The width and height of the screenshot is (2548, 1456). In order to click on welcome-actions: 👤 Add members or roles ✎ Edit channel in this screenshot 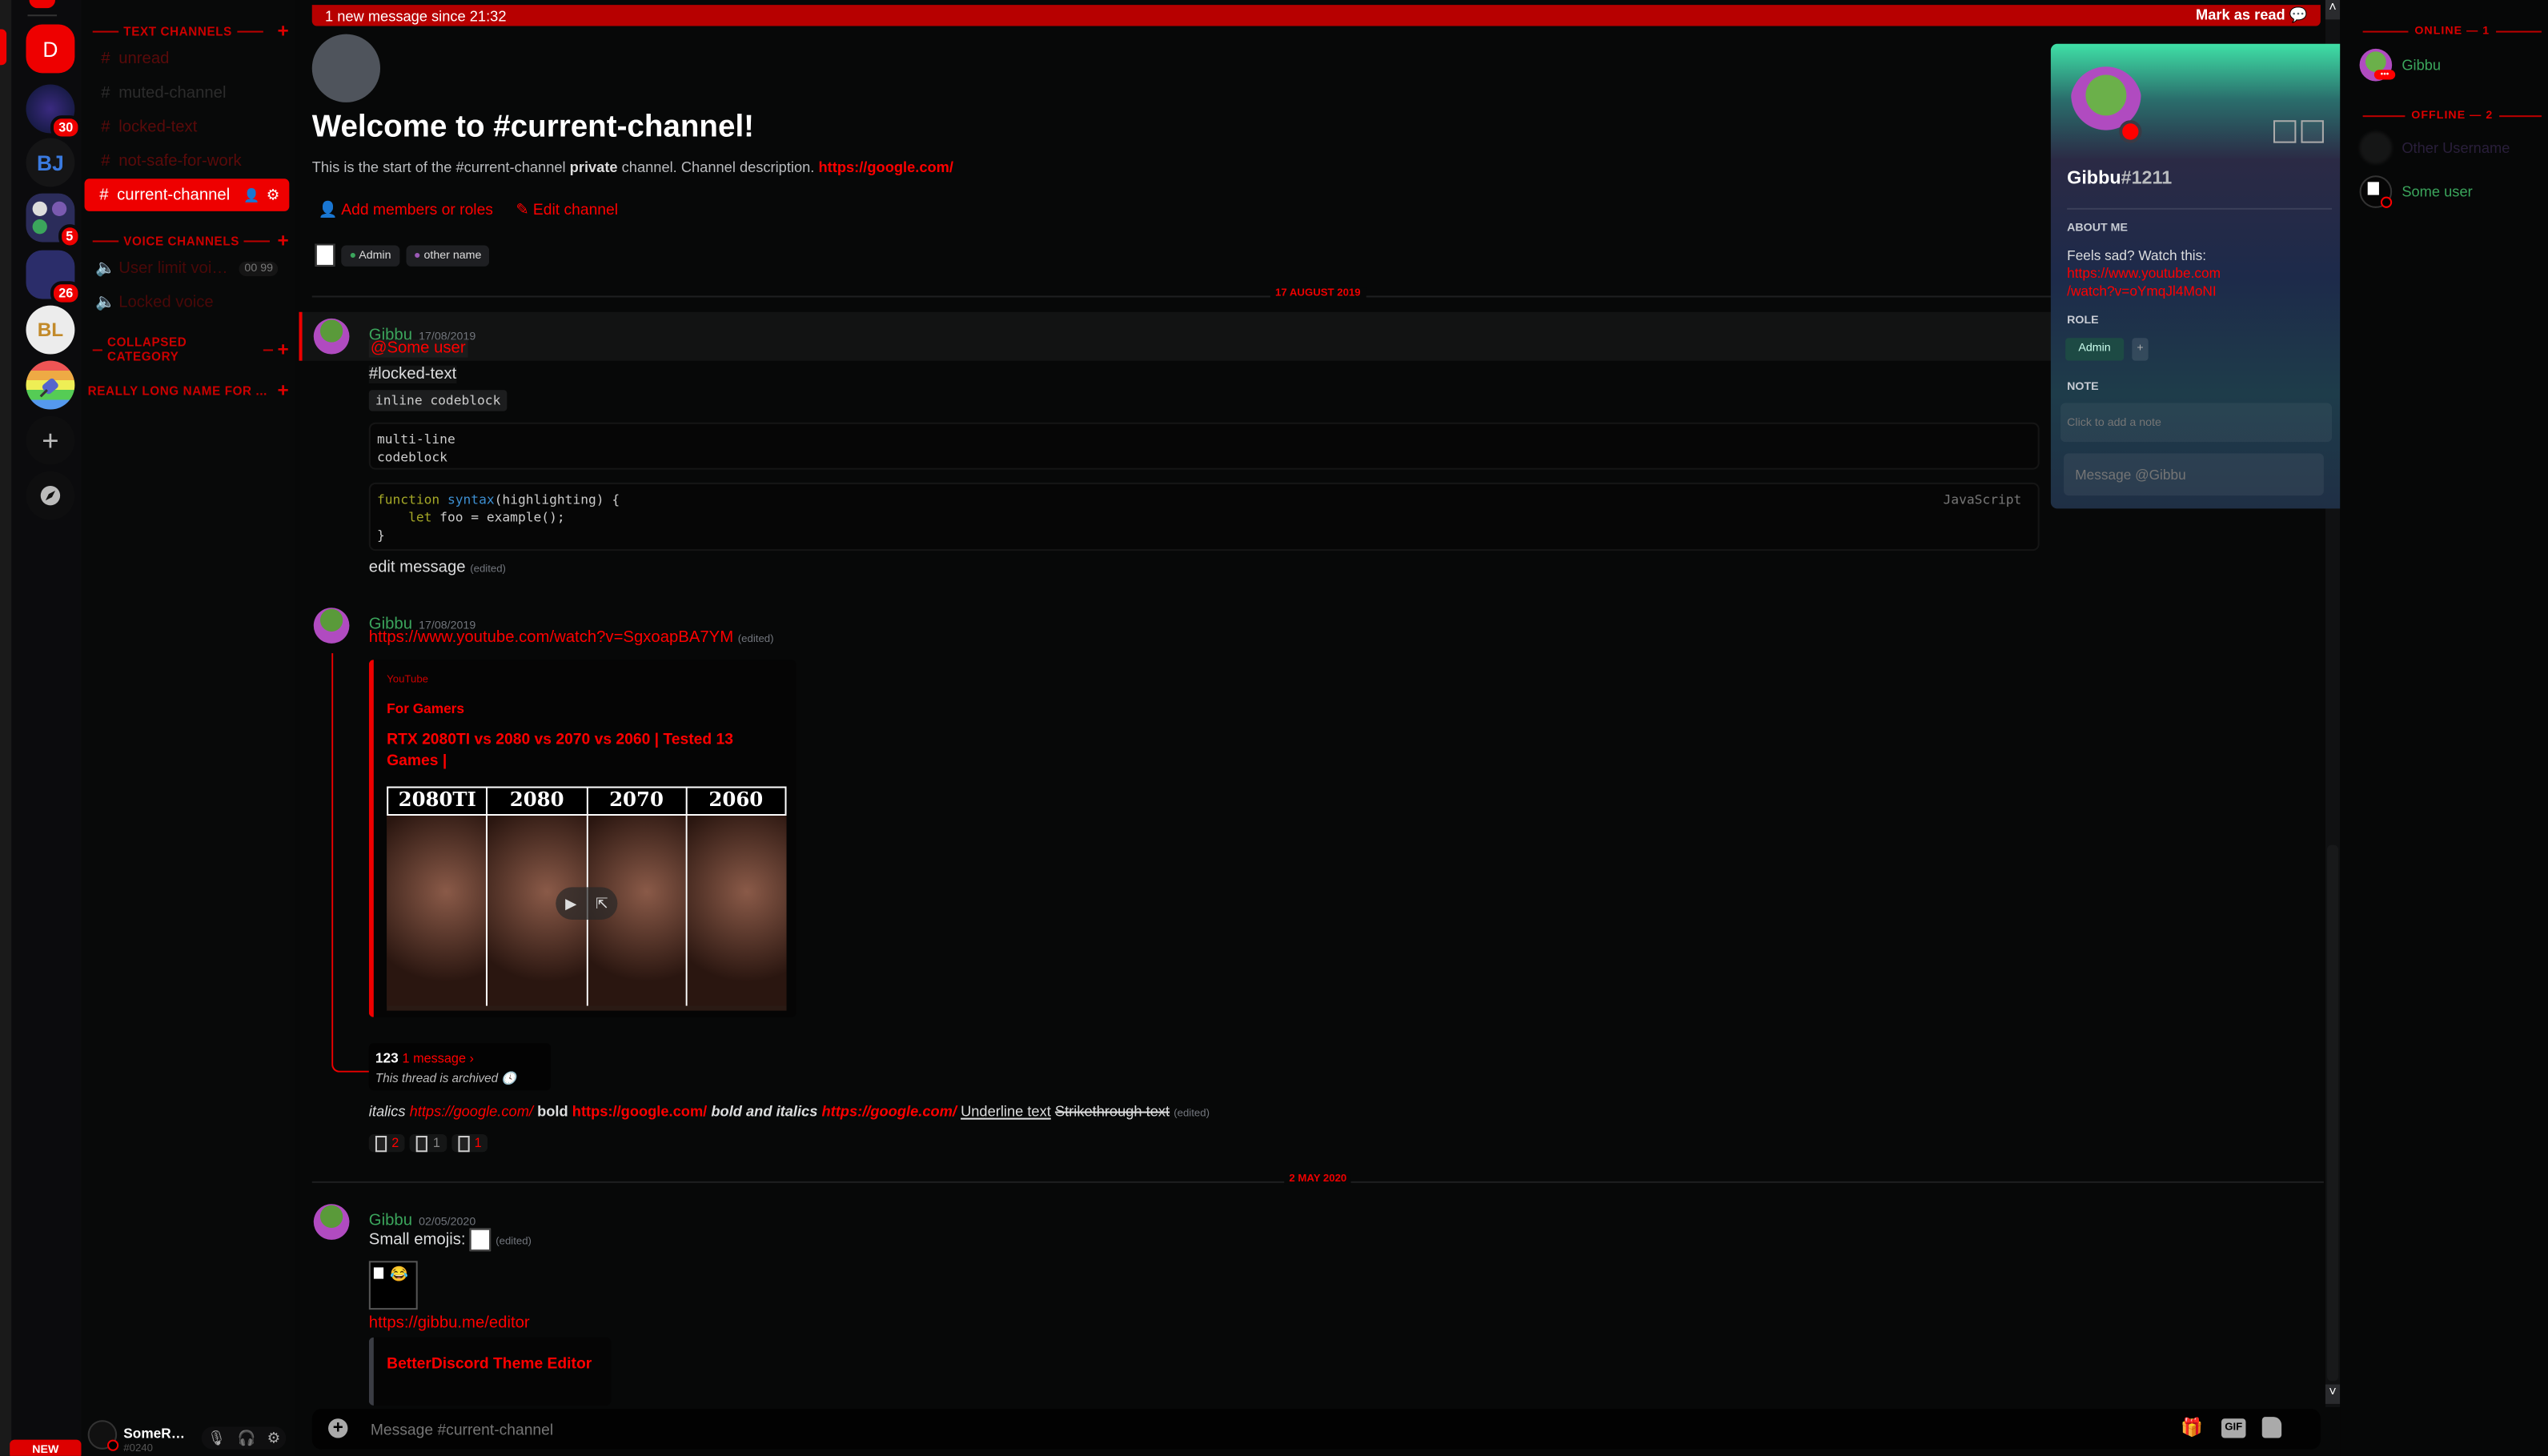, I will do `click(468, 210)`.